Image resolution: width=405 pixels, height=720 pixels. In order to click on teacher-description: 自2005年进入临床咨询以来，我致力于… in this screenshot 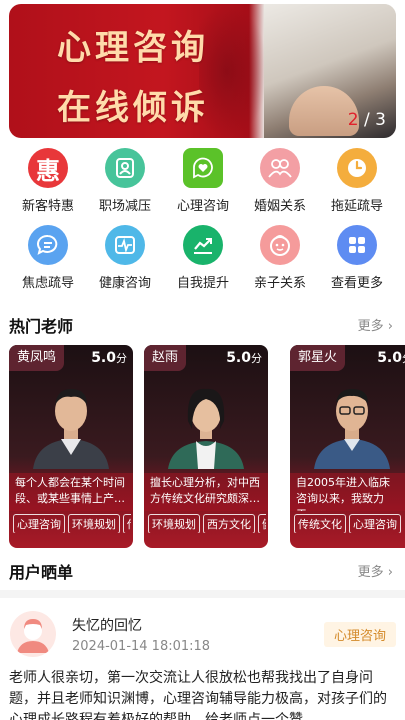, I will do `click(347, 492)`.